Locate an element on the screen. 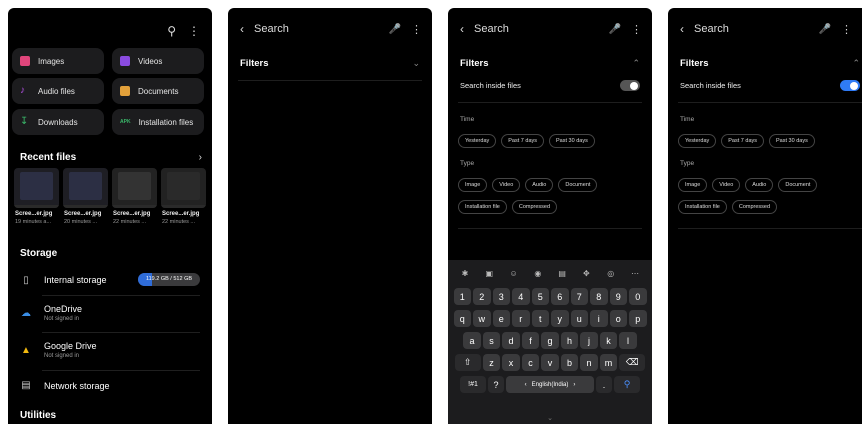  symbols-key: !#1 is located at coordinates (473, 384).